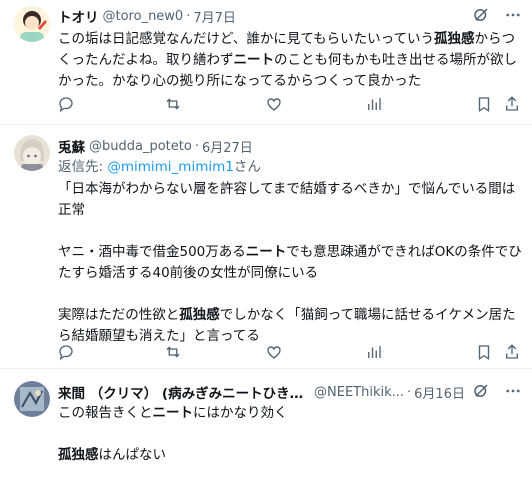  Describe the element at coordinates (78, 16) in the screenshot. I see `display-name: トオリ` at that location.